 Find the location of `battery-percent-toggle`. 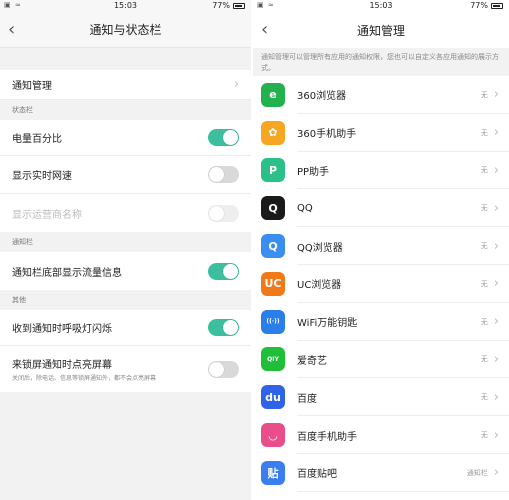

battery-percent-toggle is located at coordinates (223, 137).